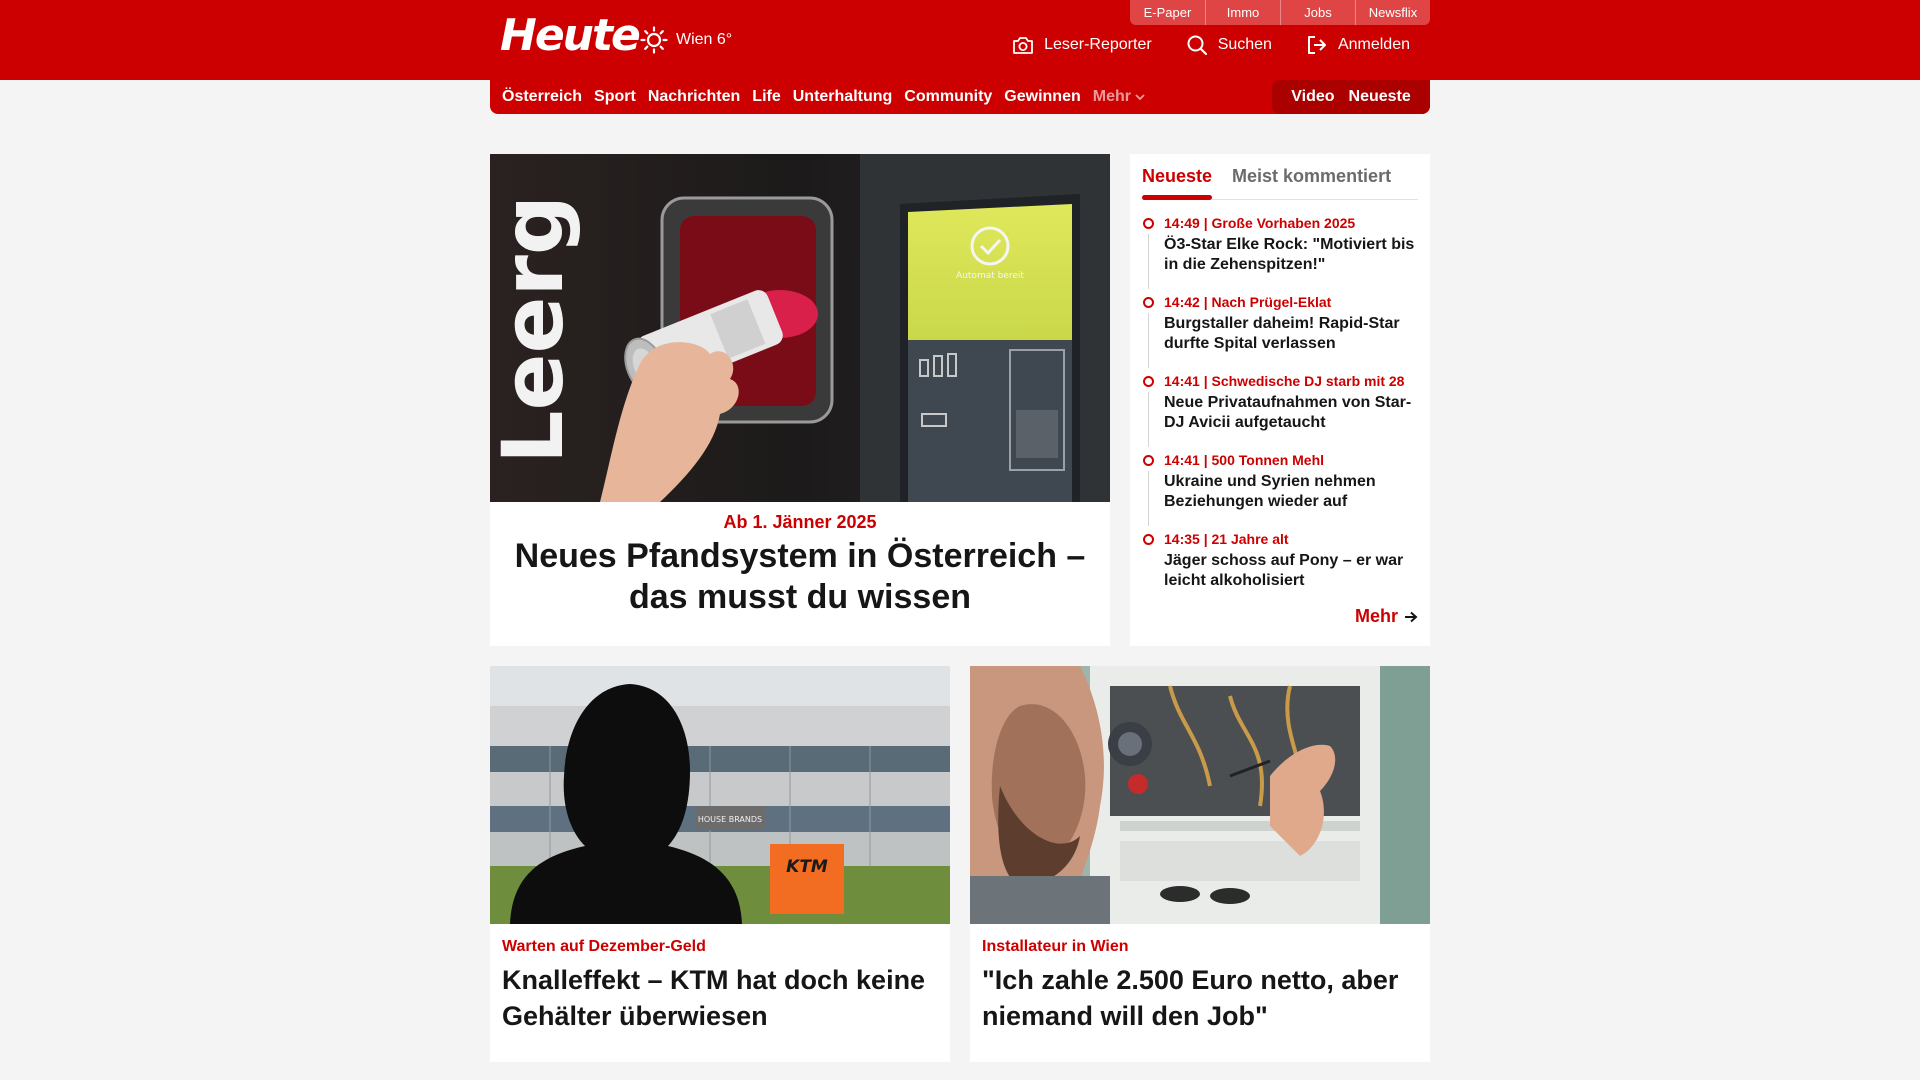  I want to click on ticker-meta: 14:35 | 21 Jahre alt, so click(1226, 539).